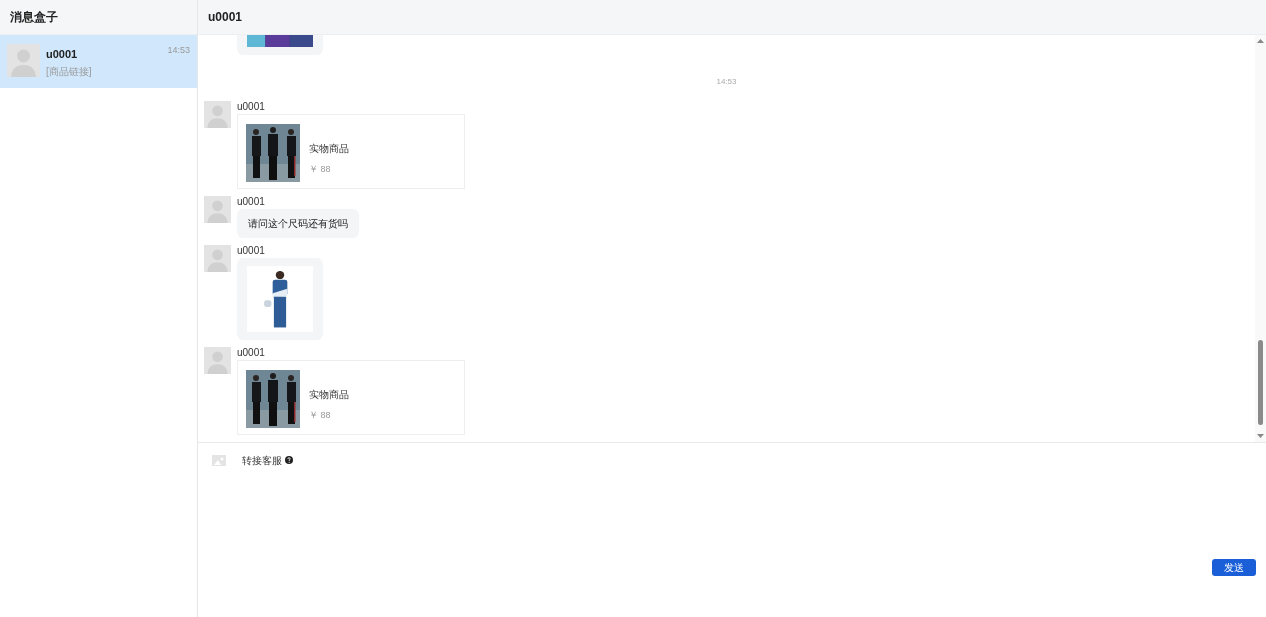 This screenshot has height=617, width=1266. What do you see at coordinates (62, 54) in the screenshot?
I see `contact-name: u0001` at bounding box center [62, 54].